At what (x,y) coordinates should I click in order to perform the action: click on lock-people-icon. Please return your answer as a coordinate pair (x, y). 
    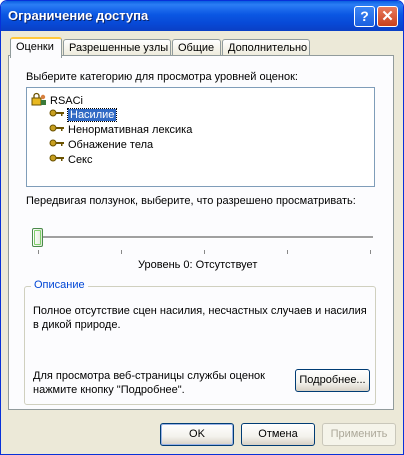
    Looking at the image, I should click on (39, 101).